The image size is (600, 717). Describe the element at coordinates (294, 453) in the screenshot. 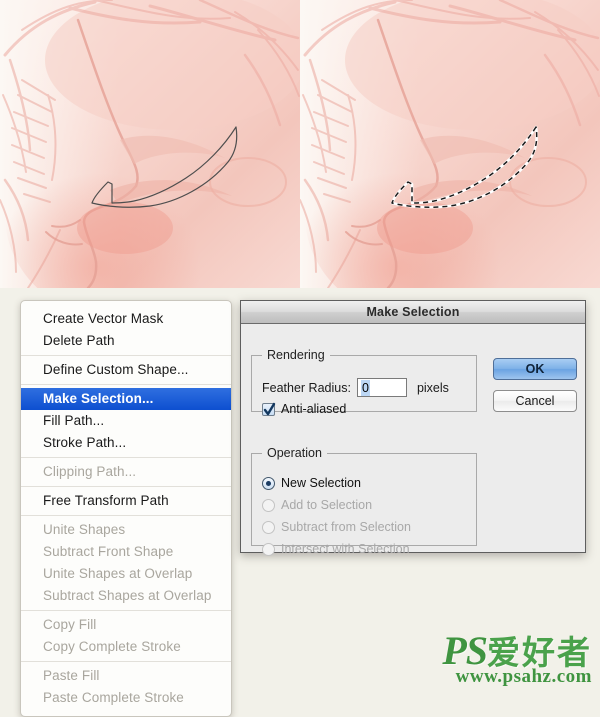

I see `operation-legend: Operation` at that location.